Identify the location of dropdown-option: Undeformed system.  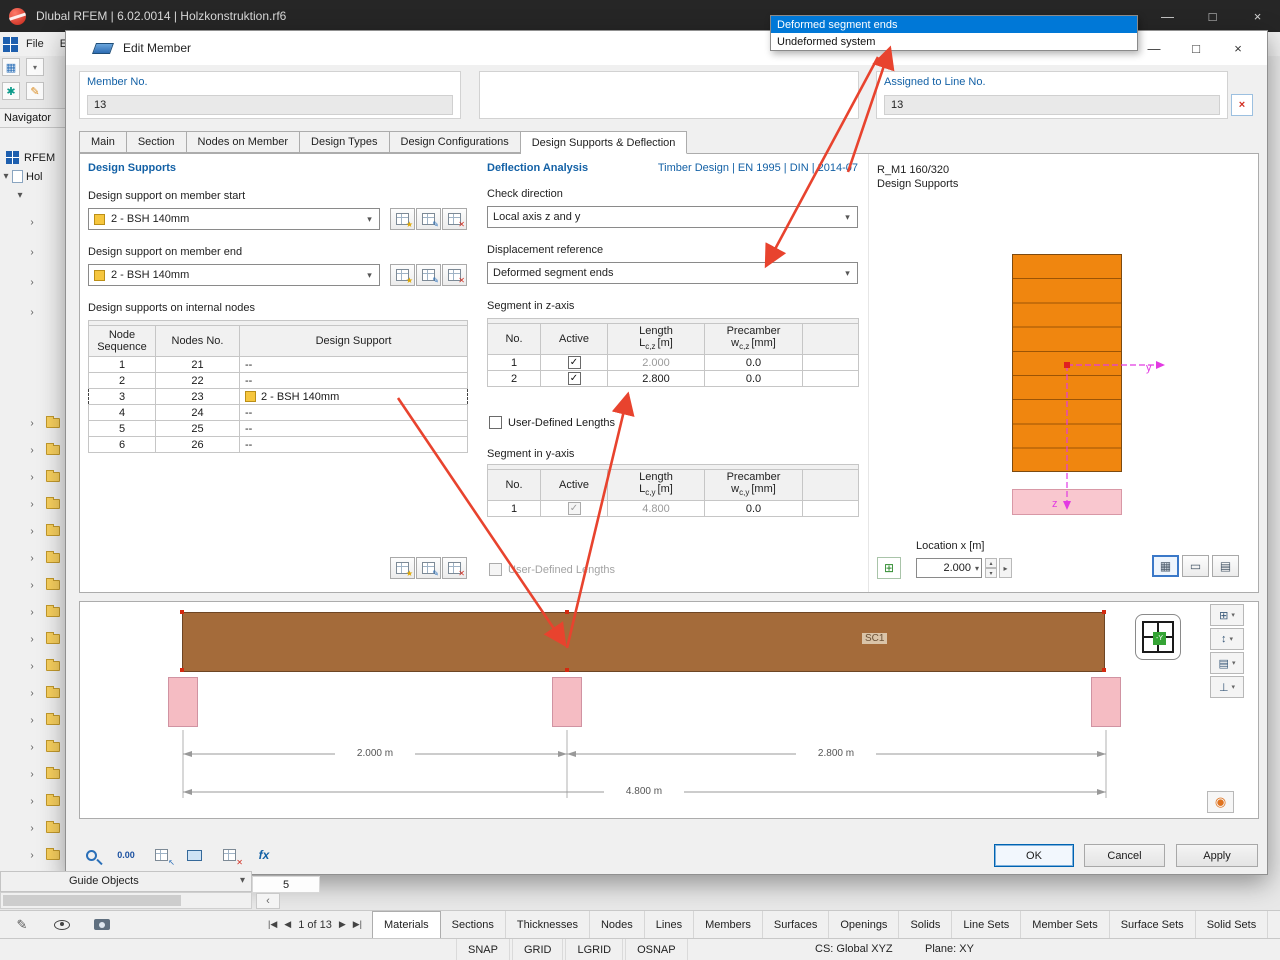
(954, 41).